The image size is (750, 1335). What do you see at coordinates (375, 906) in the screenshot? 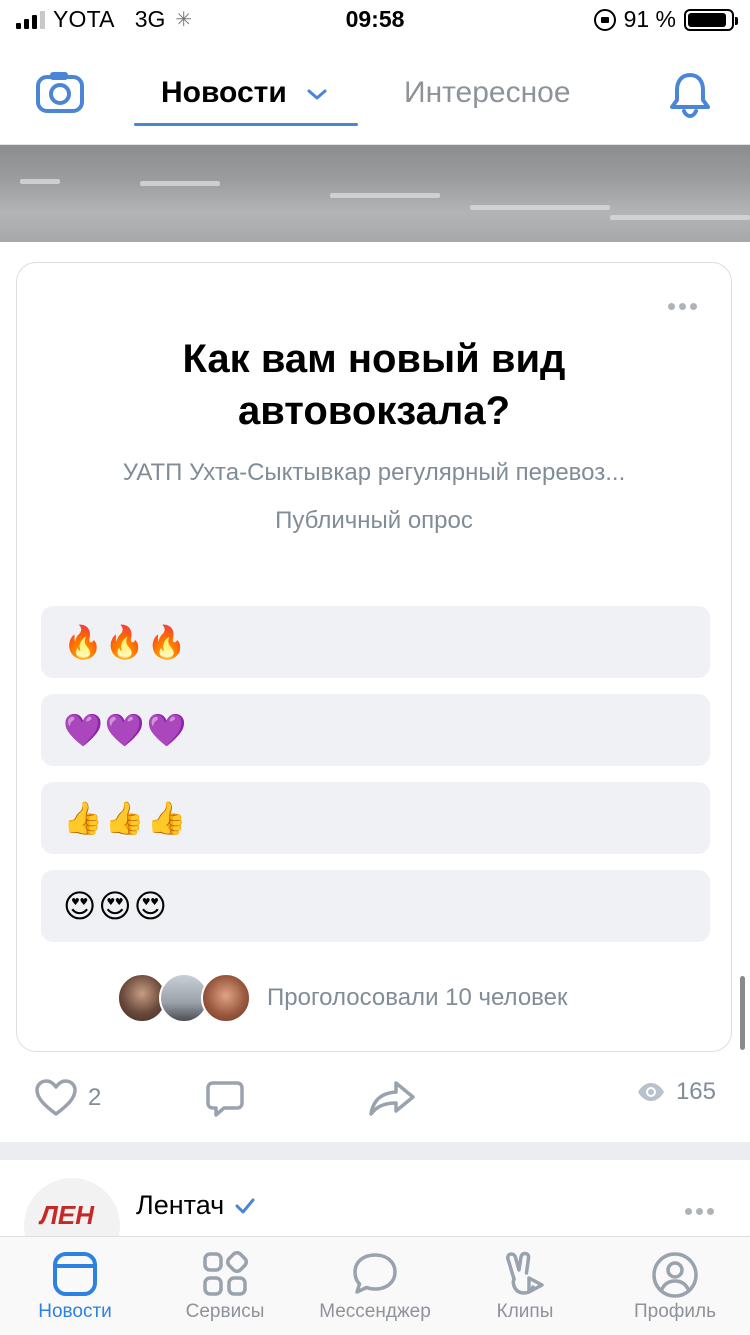
I see `poll-option: 😍😍😍` at bounding box center [375, 906].